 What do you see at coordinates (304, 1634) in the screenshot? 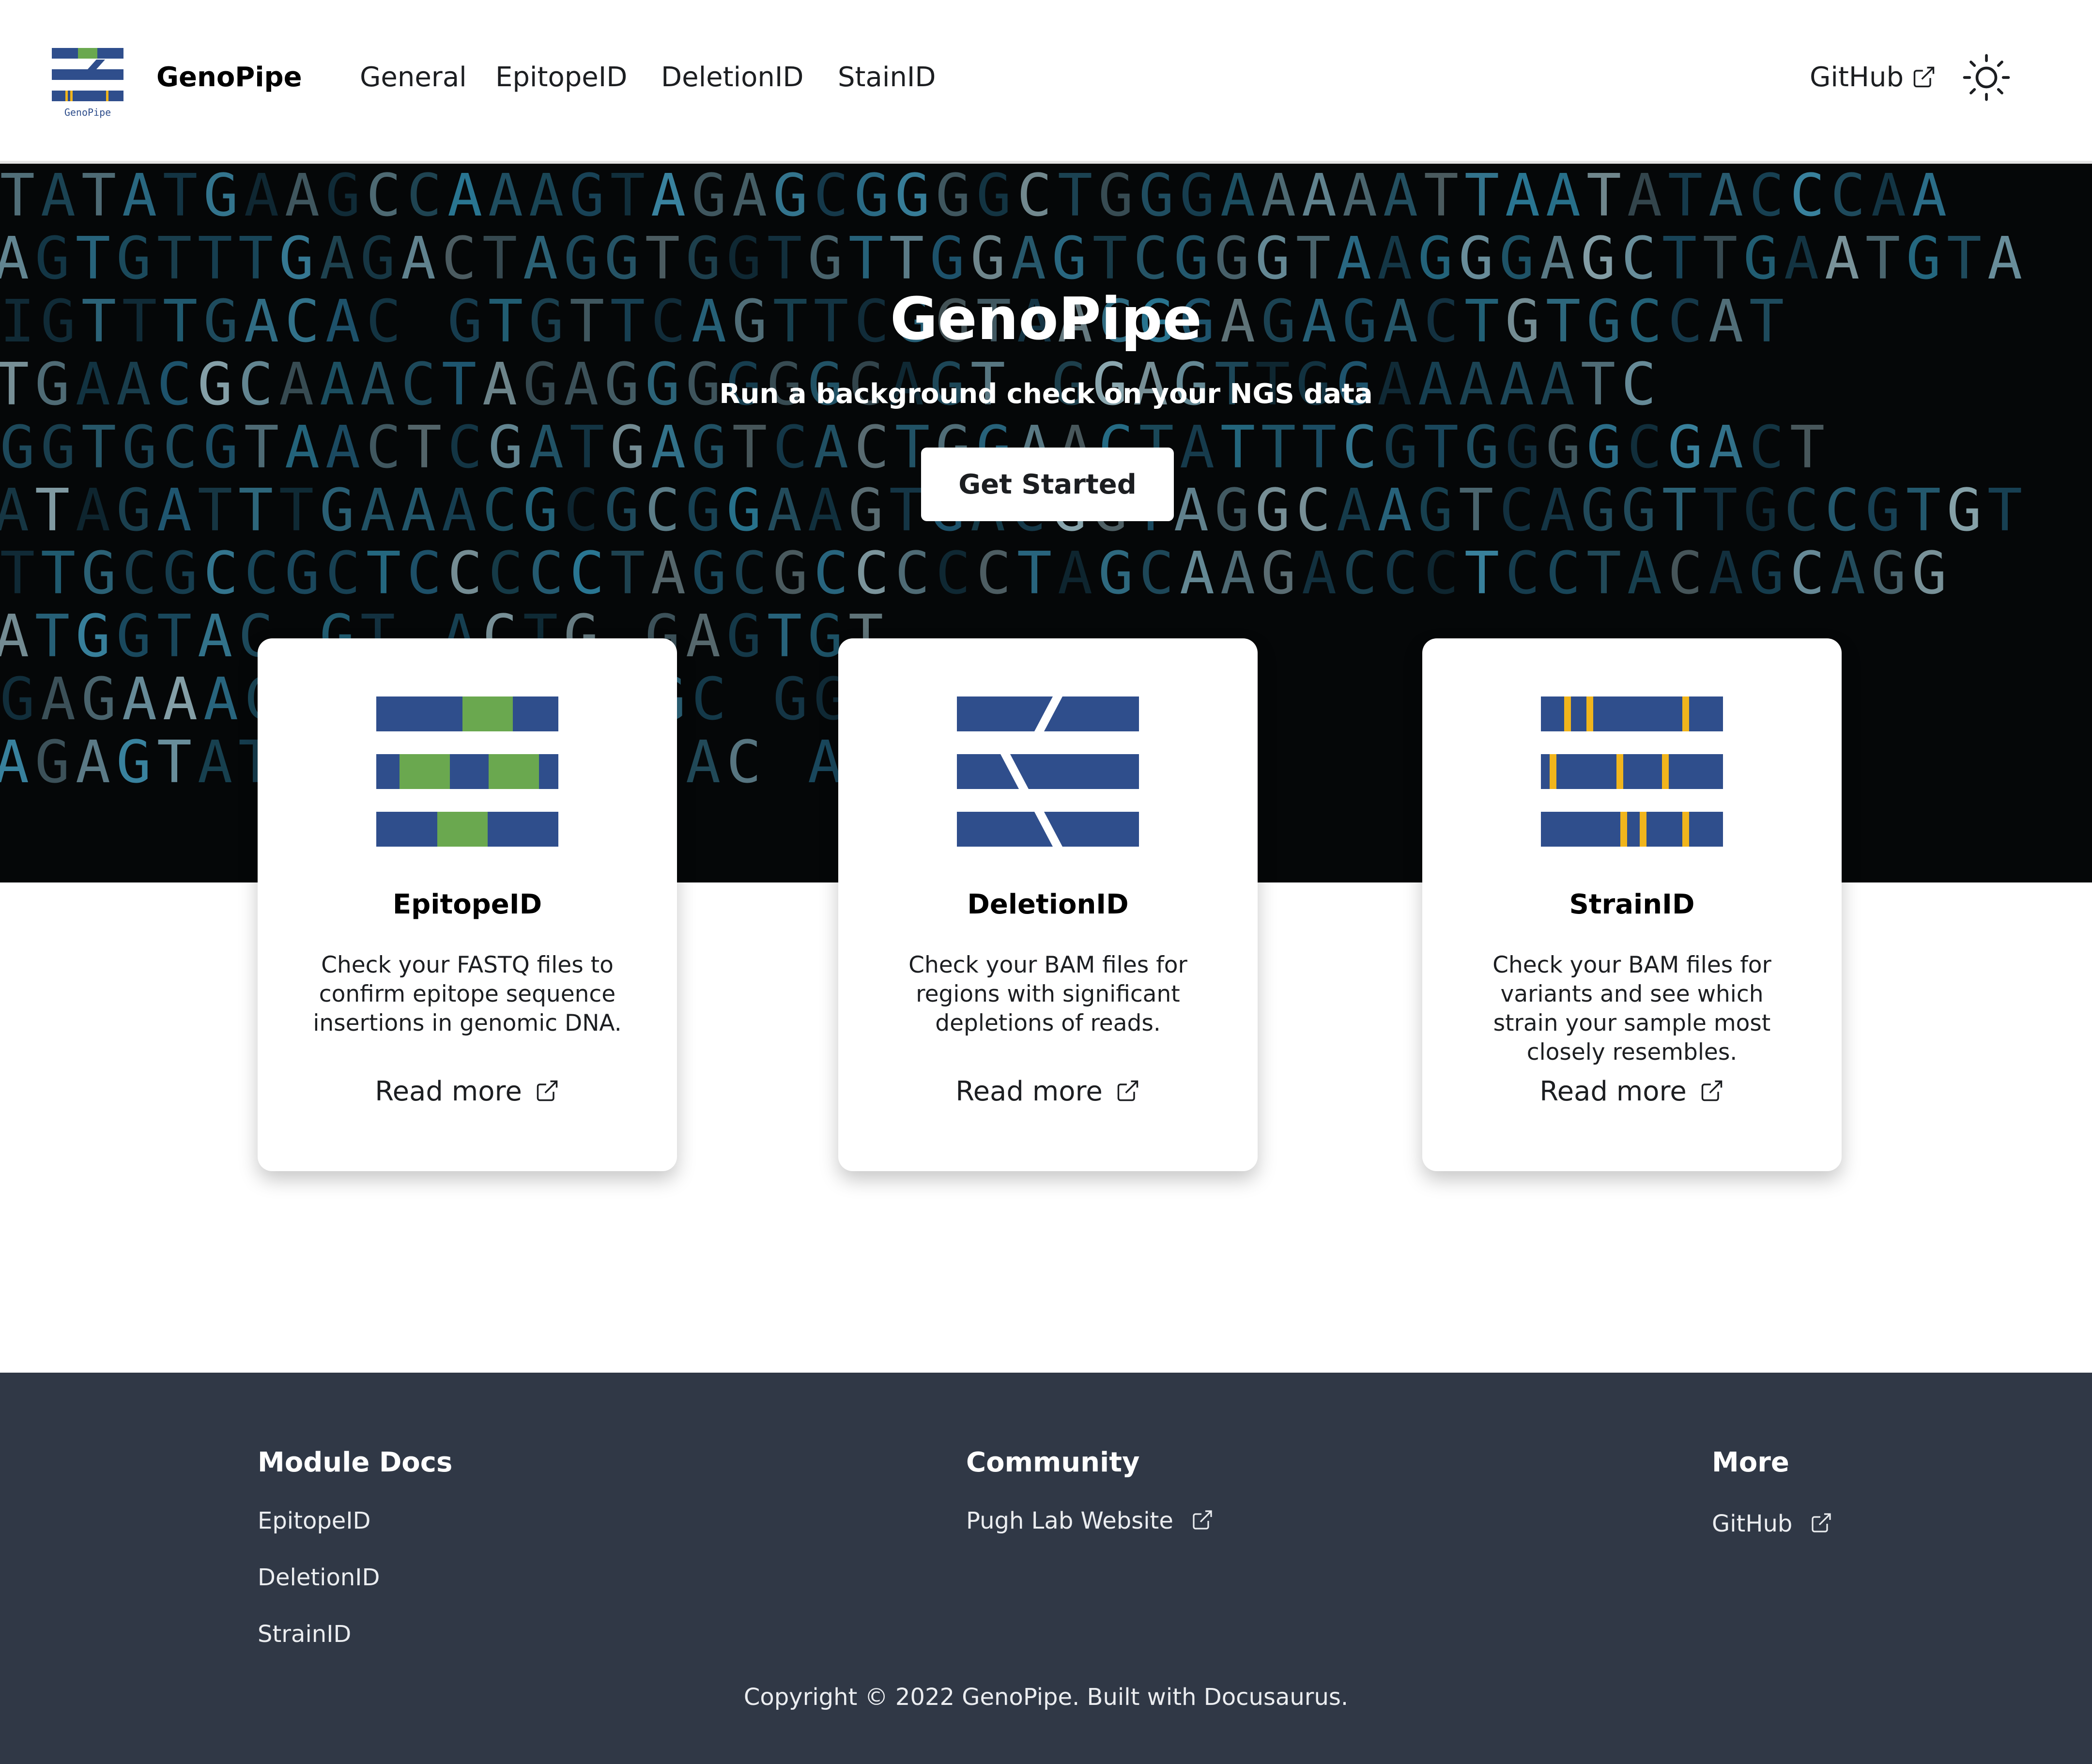
I see `footer-link-strainid: StrainID` at bounding box center [304, 1634].